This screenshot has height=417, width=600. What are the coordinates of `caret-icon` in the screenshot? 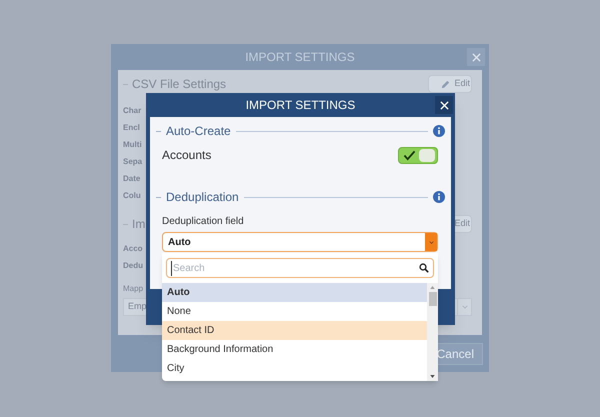 It's located at (431, 242).